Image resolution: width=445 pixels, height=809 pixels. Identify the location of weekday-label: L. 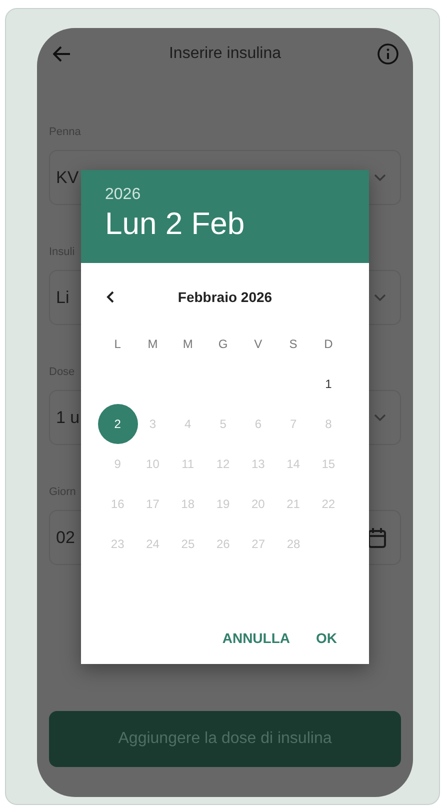
(117, 344).